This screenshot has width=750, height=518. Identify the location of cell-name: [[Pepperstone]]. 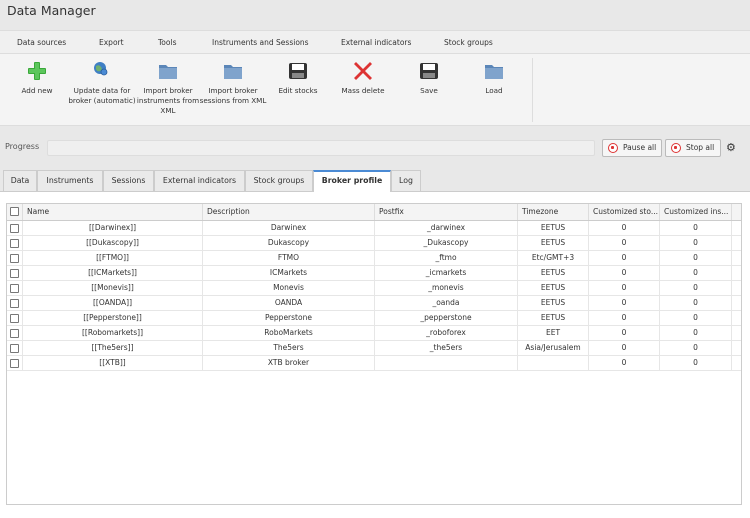
(113, 318).